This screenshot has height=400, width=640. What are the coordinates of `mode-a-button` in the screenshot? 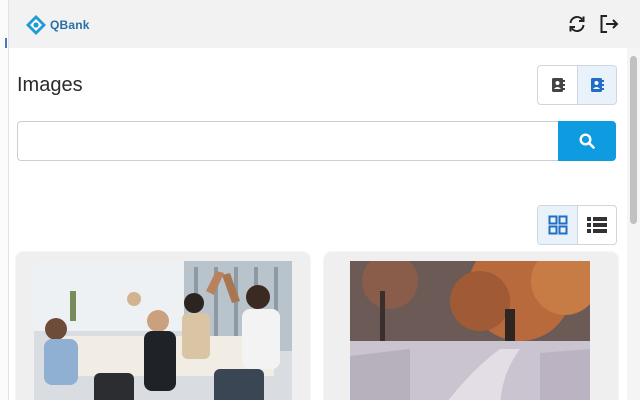 It's located at (557, 85).